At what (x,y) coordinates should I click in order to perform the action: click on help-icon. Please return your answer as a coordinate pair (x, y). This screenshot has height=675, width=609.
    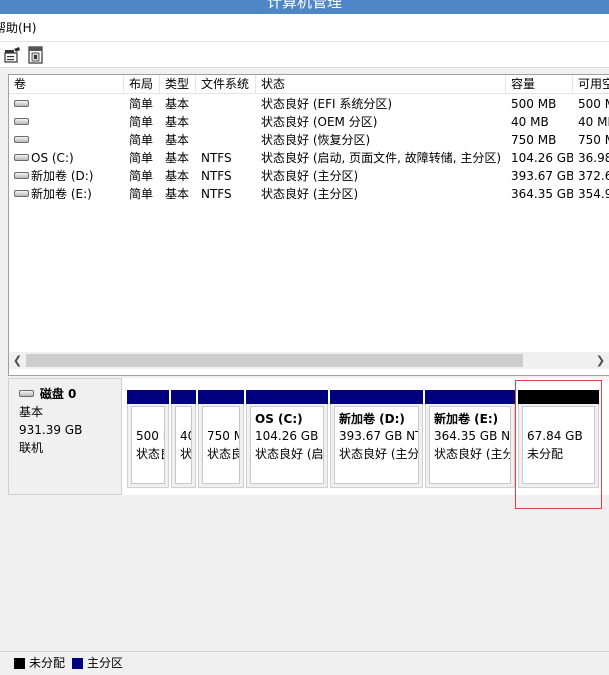
    Looking at the image, I should click on (36, 55).